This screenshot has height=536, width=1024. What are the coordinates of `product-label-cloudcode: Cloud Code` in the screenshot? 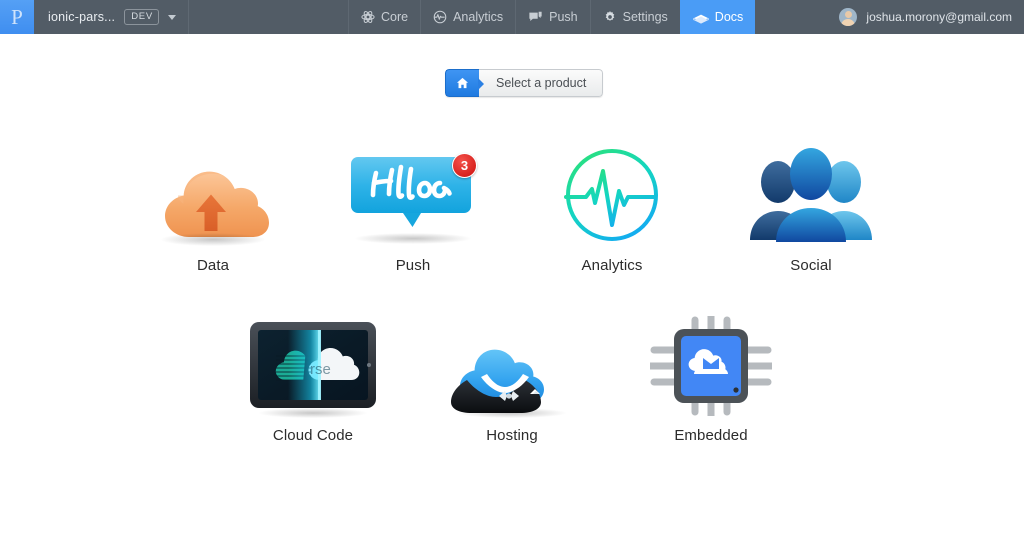 It's located at (313, 435).